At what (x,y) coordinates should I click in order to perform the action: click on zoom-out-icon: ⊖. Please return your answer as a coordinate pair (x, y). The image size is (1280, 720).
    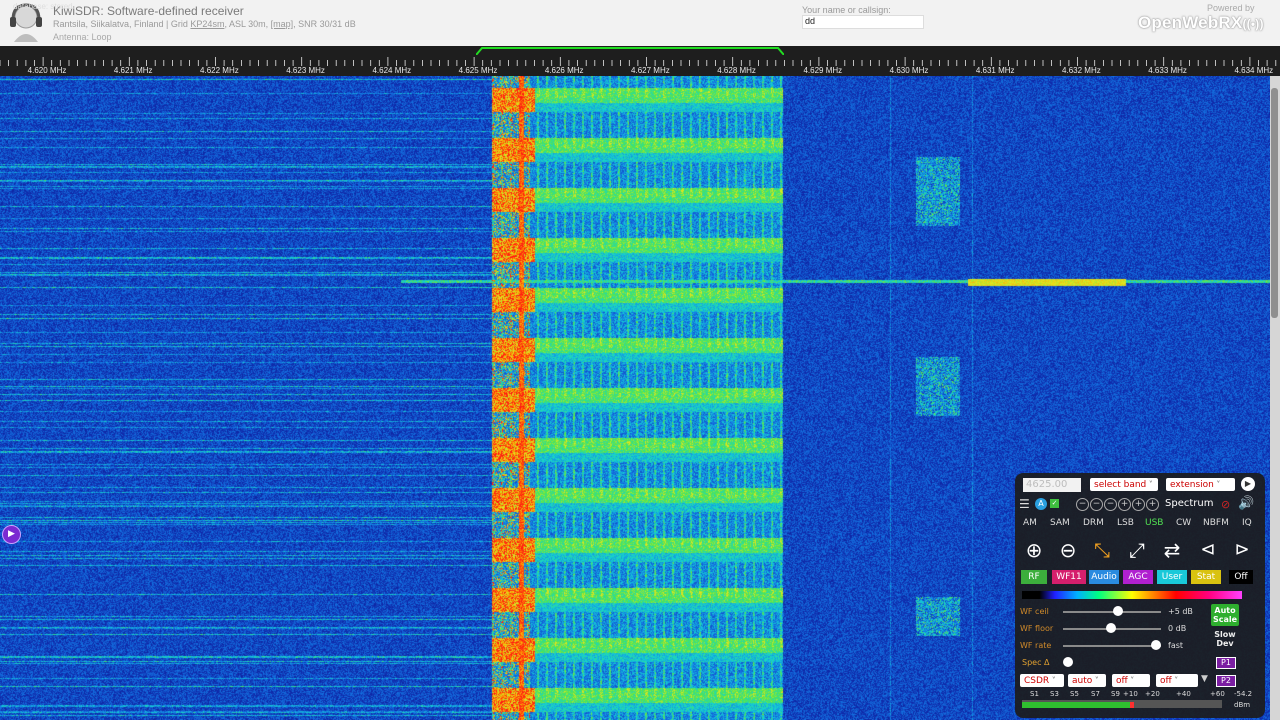
    Looking at the image, I should click on (1068, 550).